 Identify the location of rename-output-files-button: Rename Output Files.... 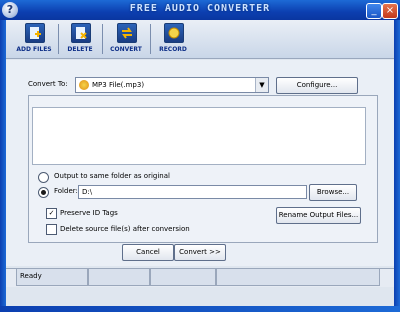
(318, 215).